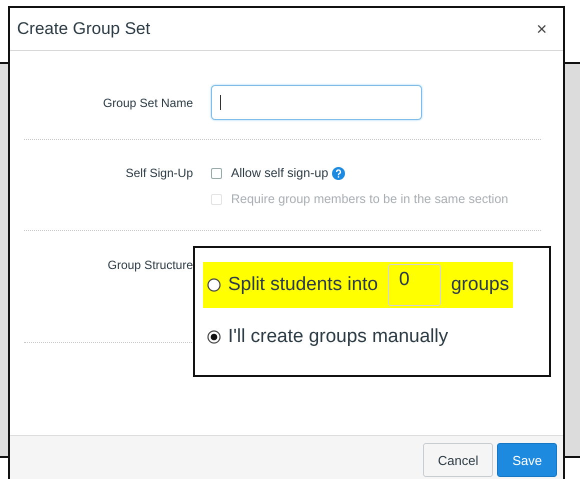  What do you see at coordinates (216, 173) in the screenshot?
I see `checkbox` at bounding box center [216, 173].